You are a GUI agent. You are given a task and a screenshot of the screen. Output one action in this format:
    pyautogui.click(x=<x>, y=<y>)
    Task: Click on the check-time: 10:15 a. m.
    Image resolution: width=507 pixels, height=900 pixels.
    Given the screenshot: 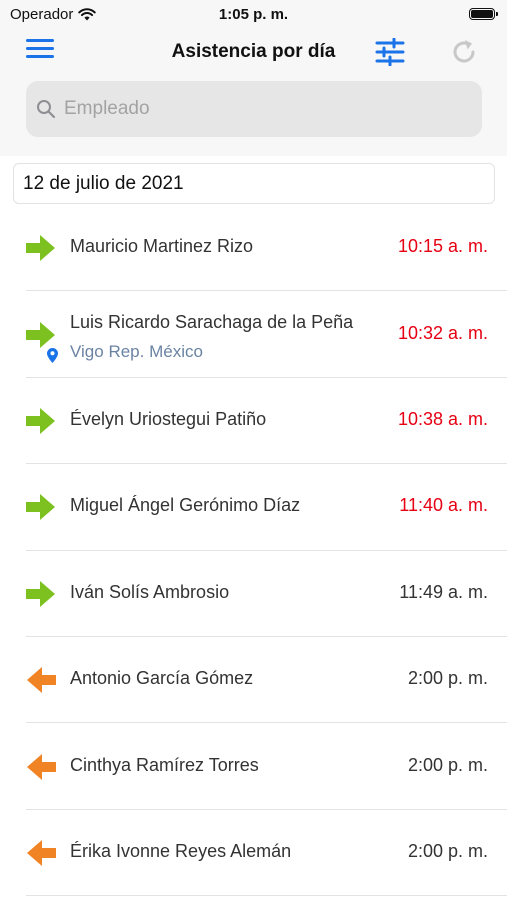 What is the action you would take?
    pyautogui.click(x=442, y=246)
    